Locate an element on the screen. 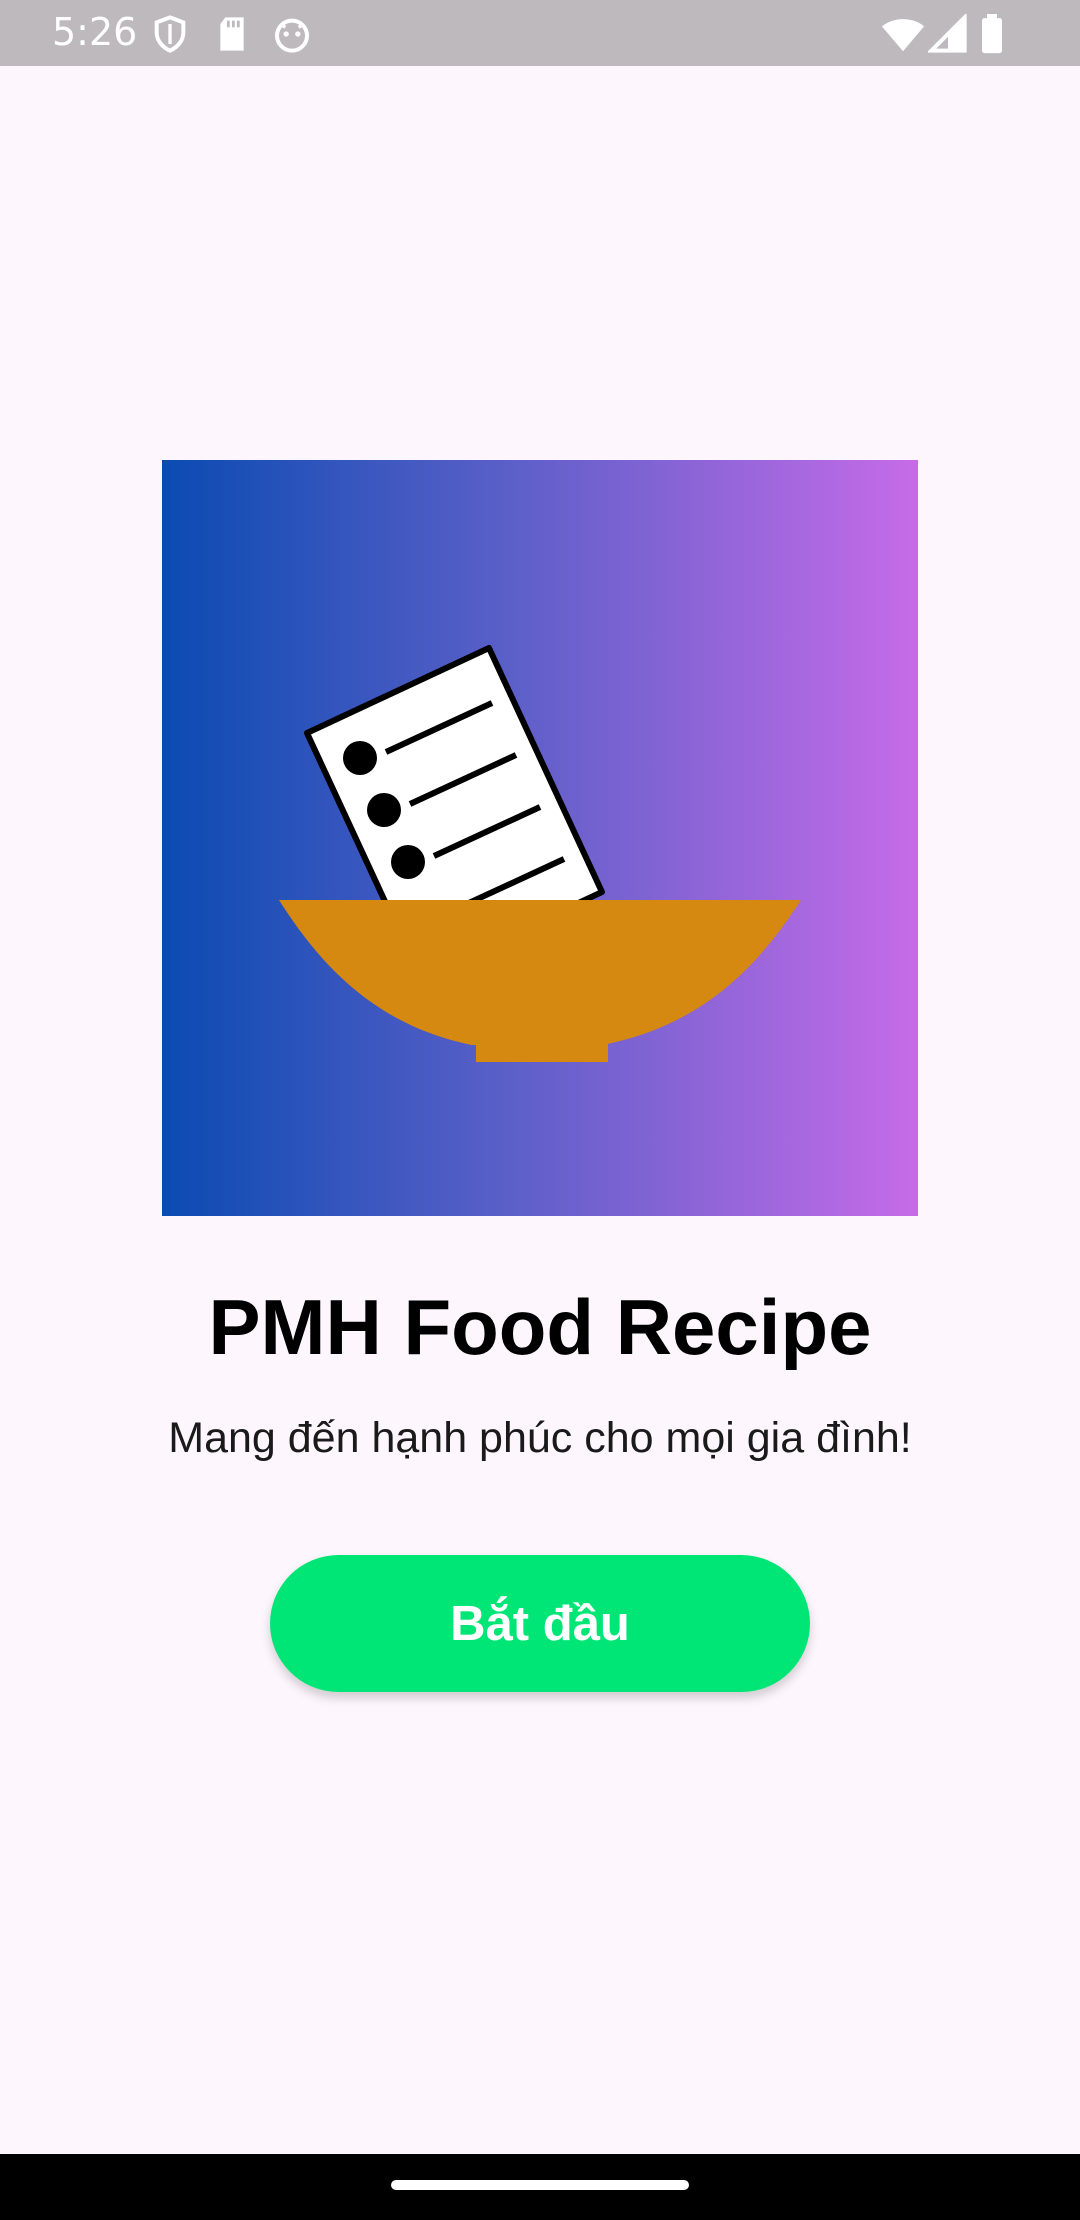  recipe-bowl-icon is located at coordinates (540, 853).